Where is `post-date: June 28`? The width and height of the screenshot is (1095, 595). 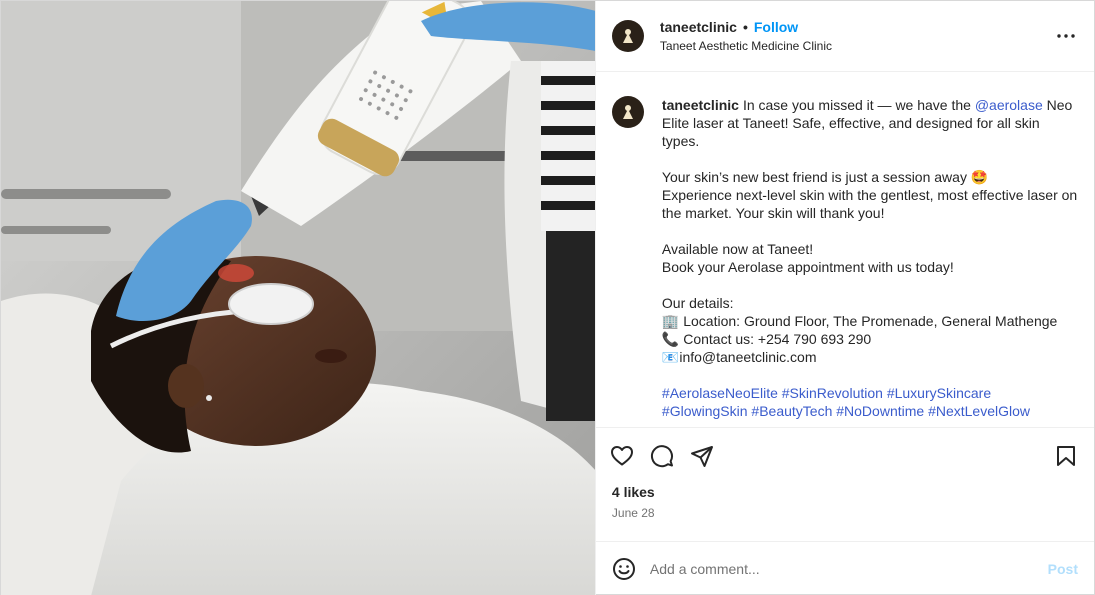 post-date: June 28 is located at coordinates (633, 513).